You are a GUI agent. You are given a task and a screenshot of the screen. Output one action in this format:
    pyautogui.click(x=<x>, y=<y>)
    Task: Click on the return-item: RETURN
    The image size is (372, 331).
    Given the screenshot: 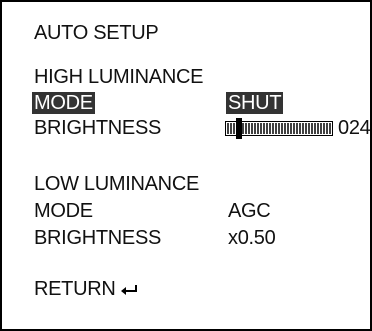 What is the action you would take?
    pyautogui.click(x=86, y=289)
    